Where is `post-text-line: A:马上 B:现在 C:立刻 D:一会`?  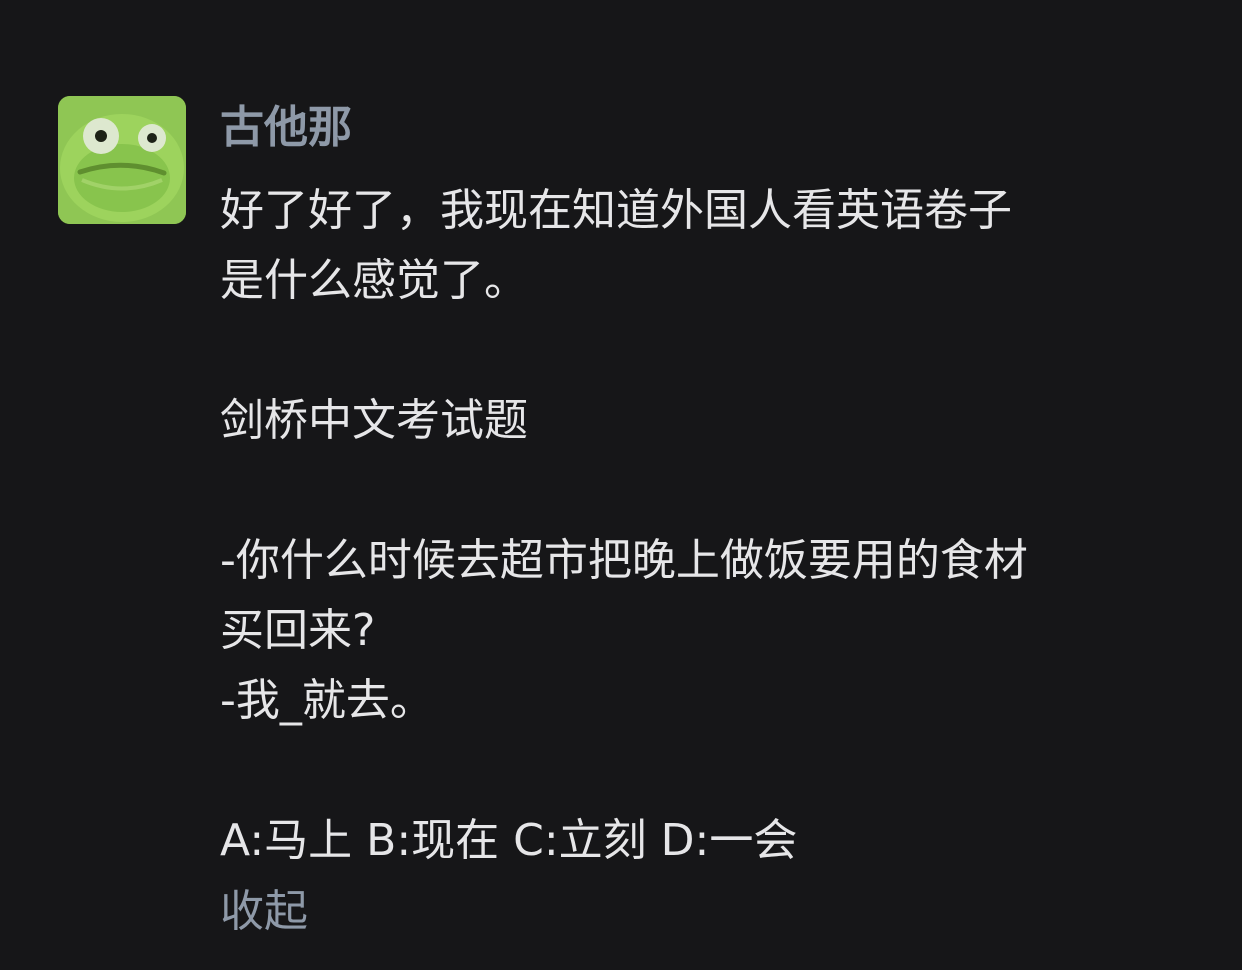 post-text-line: A:马上 B:现在 C:立刻 D:一会 is located at coordinates (509, 840).